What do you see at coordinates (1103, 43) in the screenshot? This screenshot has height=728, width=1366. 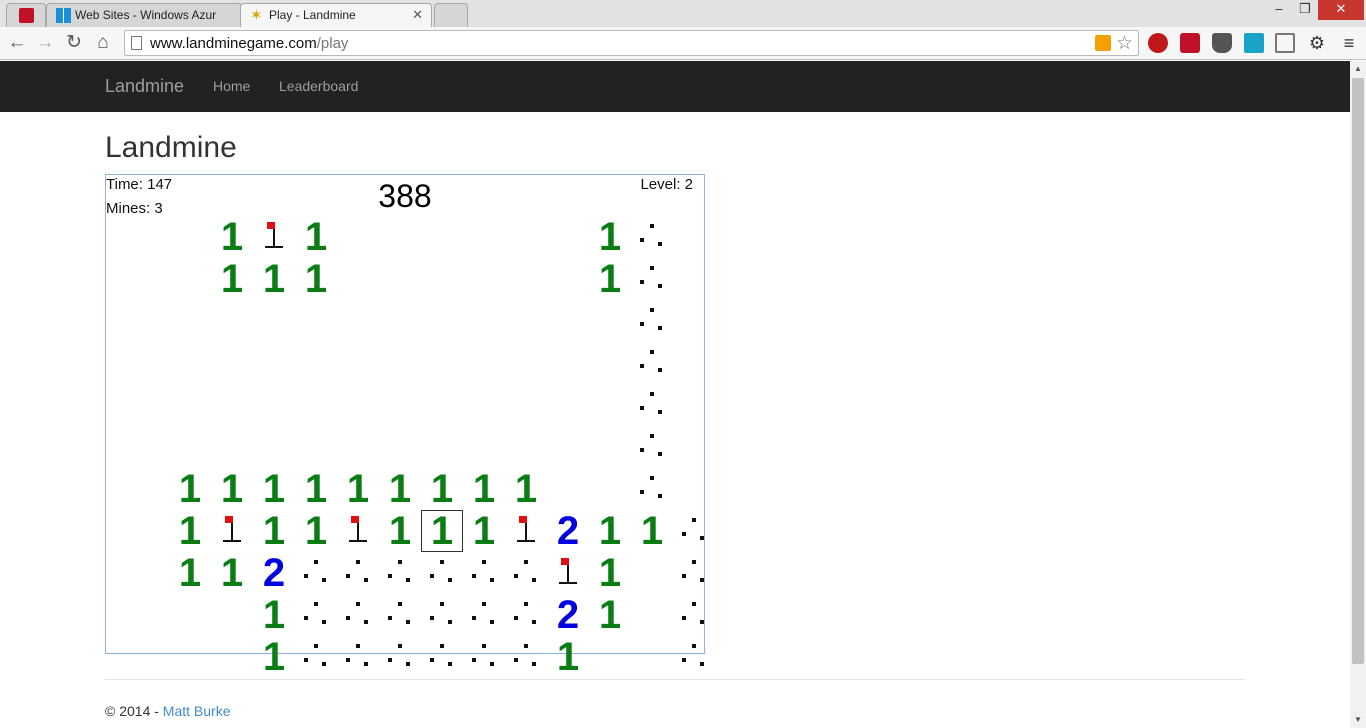 I see `rss-icon` at bounding box center [1103, 43].